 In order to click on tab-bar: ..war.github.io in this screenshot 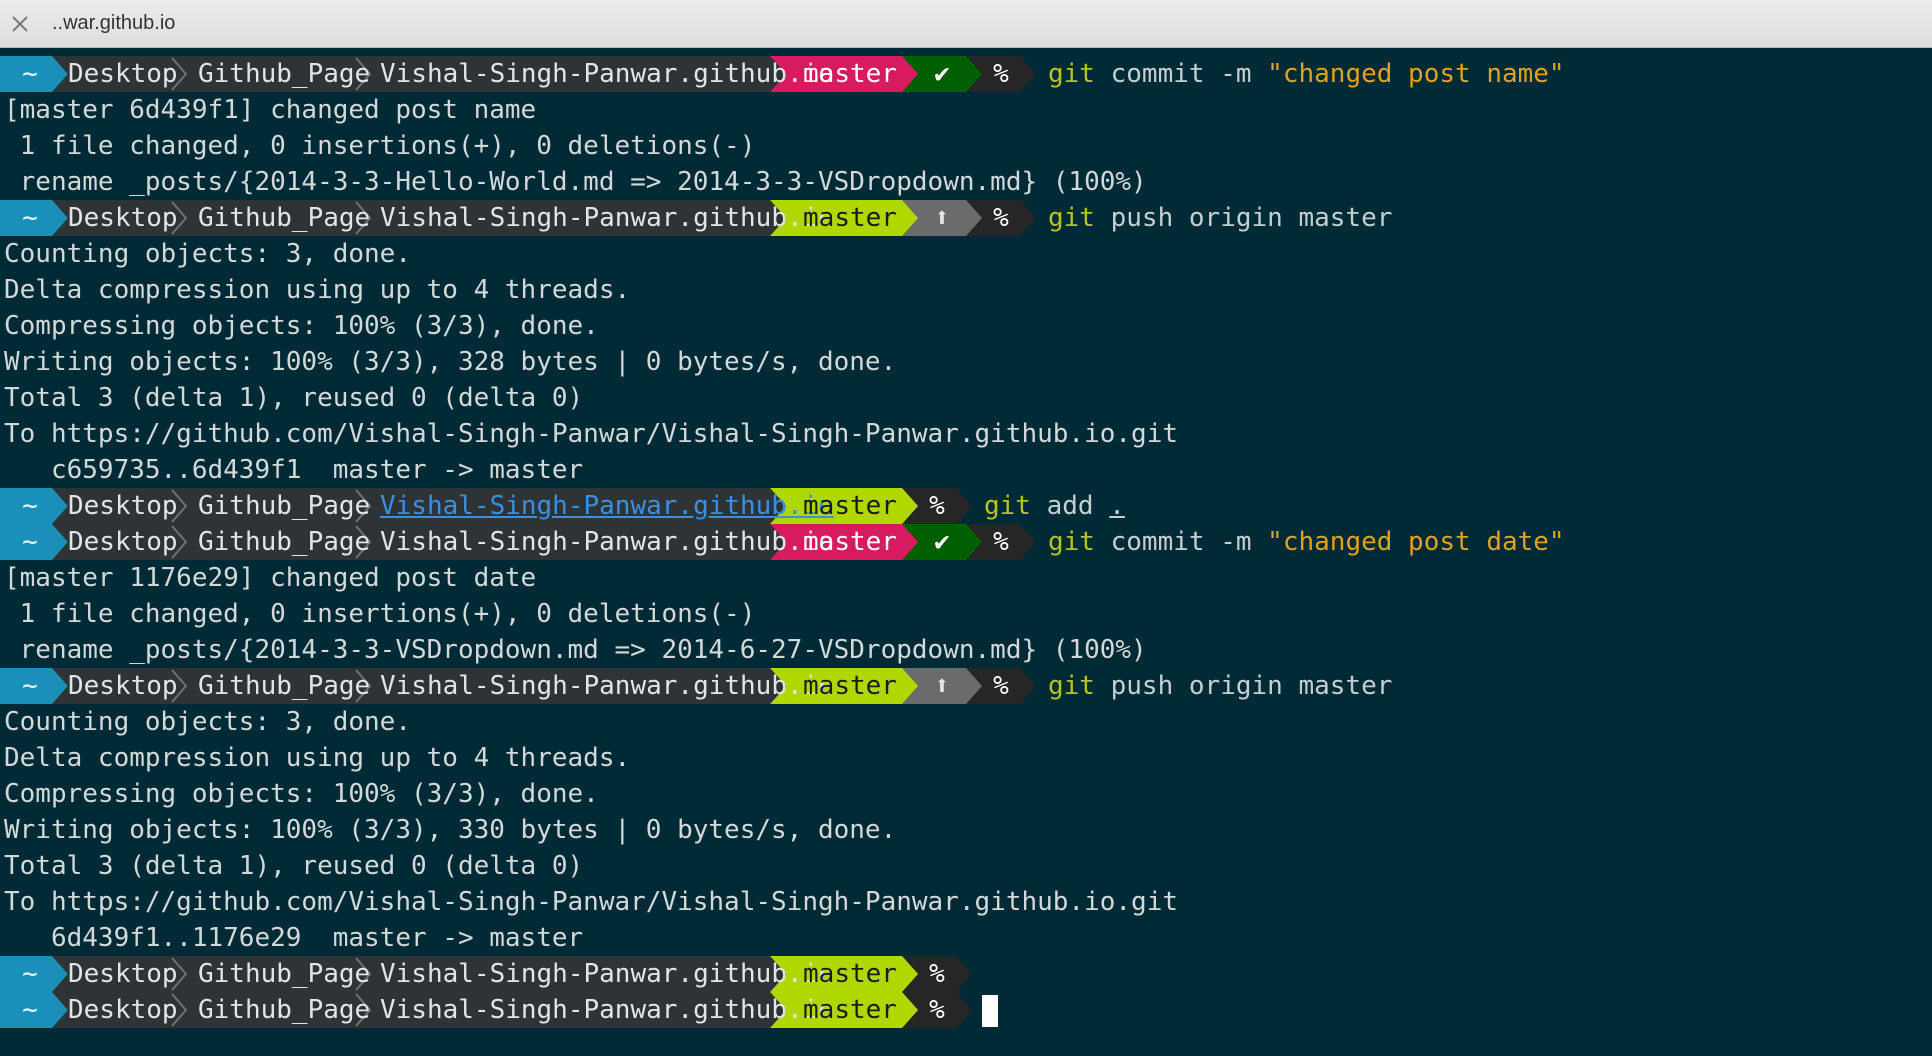, I will do `click(966, 24)`.